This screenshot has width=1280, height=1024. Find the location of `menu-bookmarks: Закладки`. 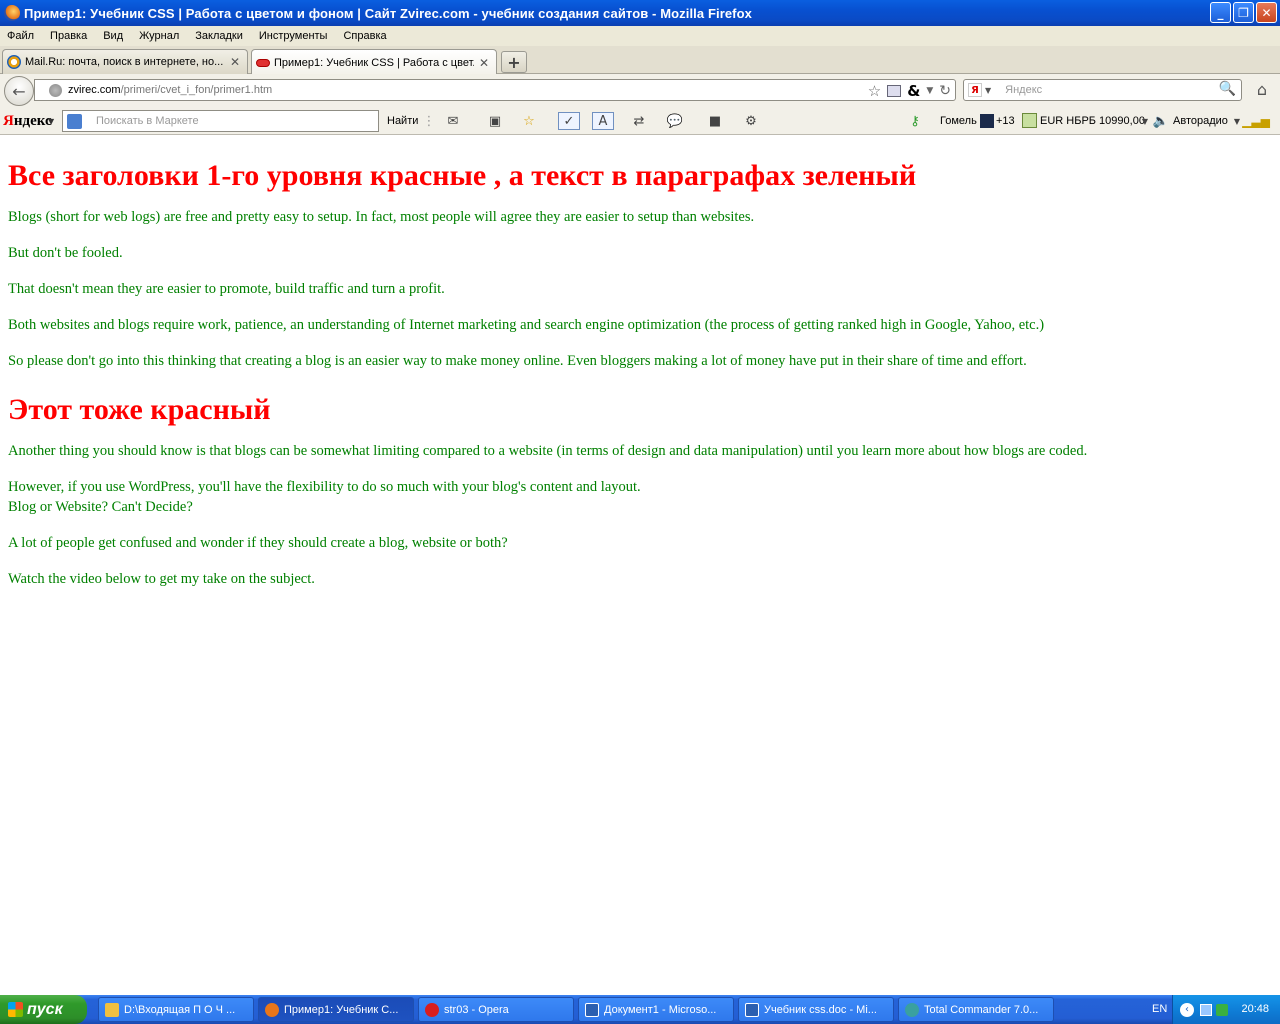

menu-bookmarks: Закладки is located at coordinates (222, 36).